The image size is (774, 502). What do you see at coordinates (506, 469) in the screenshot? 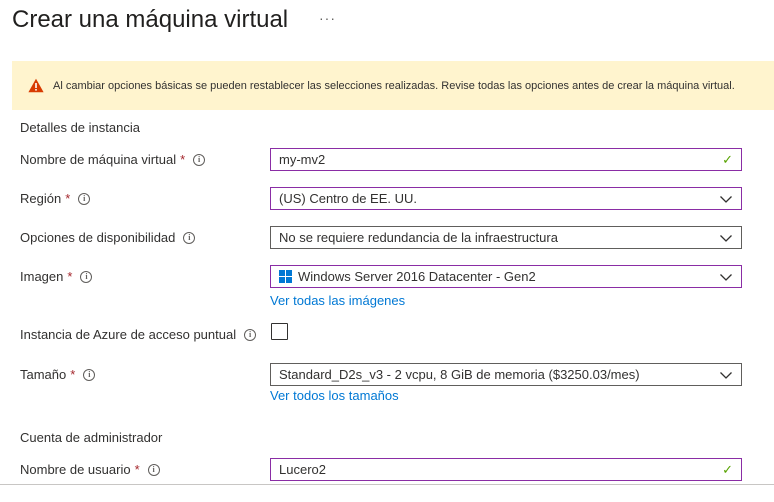
I see `username-input: Lucero2 ✓` at bounding box center [506, 469].